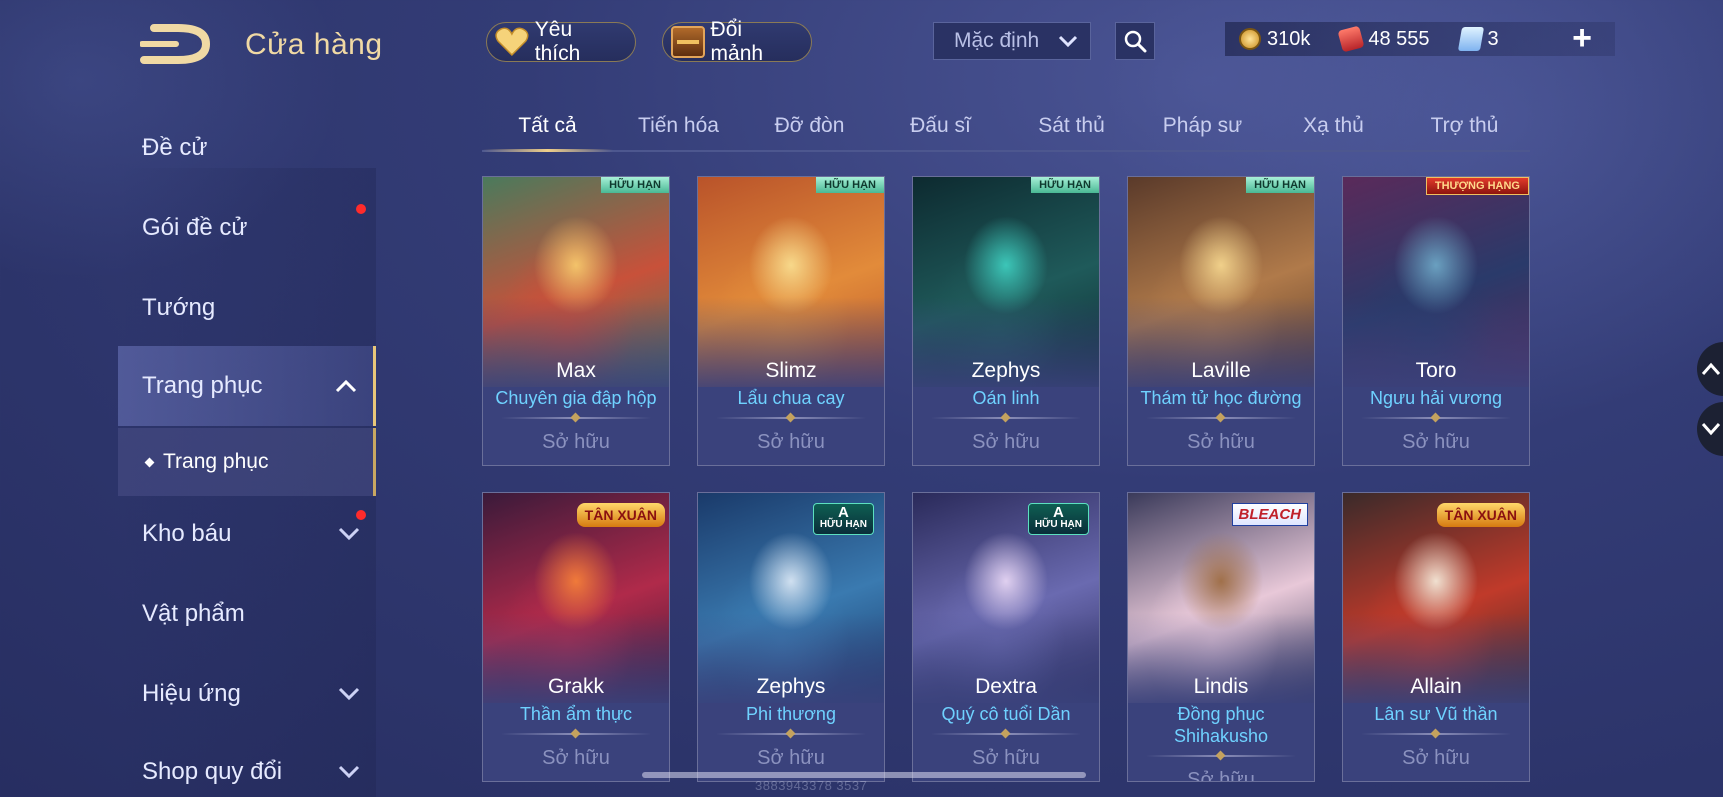  Describe the element at coordinates (247, 148) in the screenshot. I see `sidebar-item-recommended: Đề cử` at that location.